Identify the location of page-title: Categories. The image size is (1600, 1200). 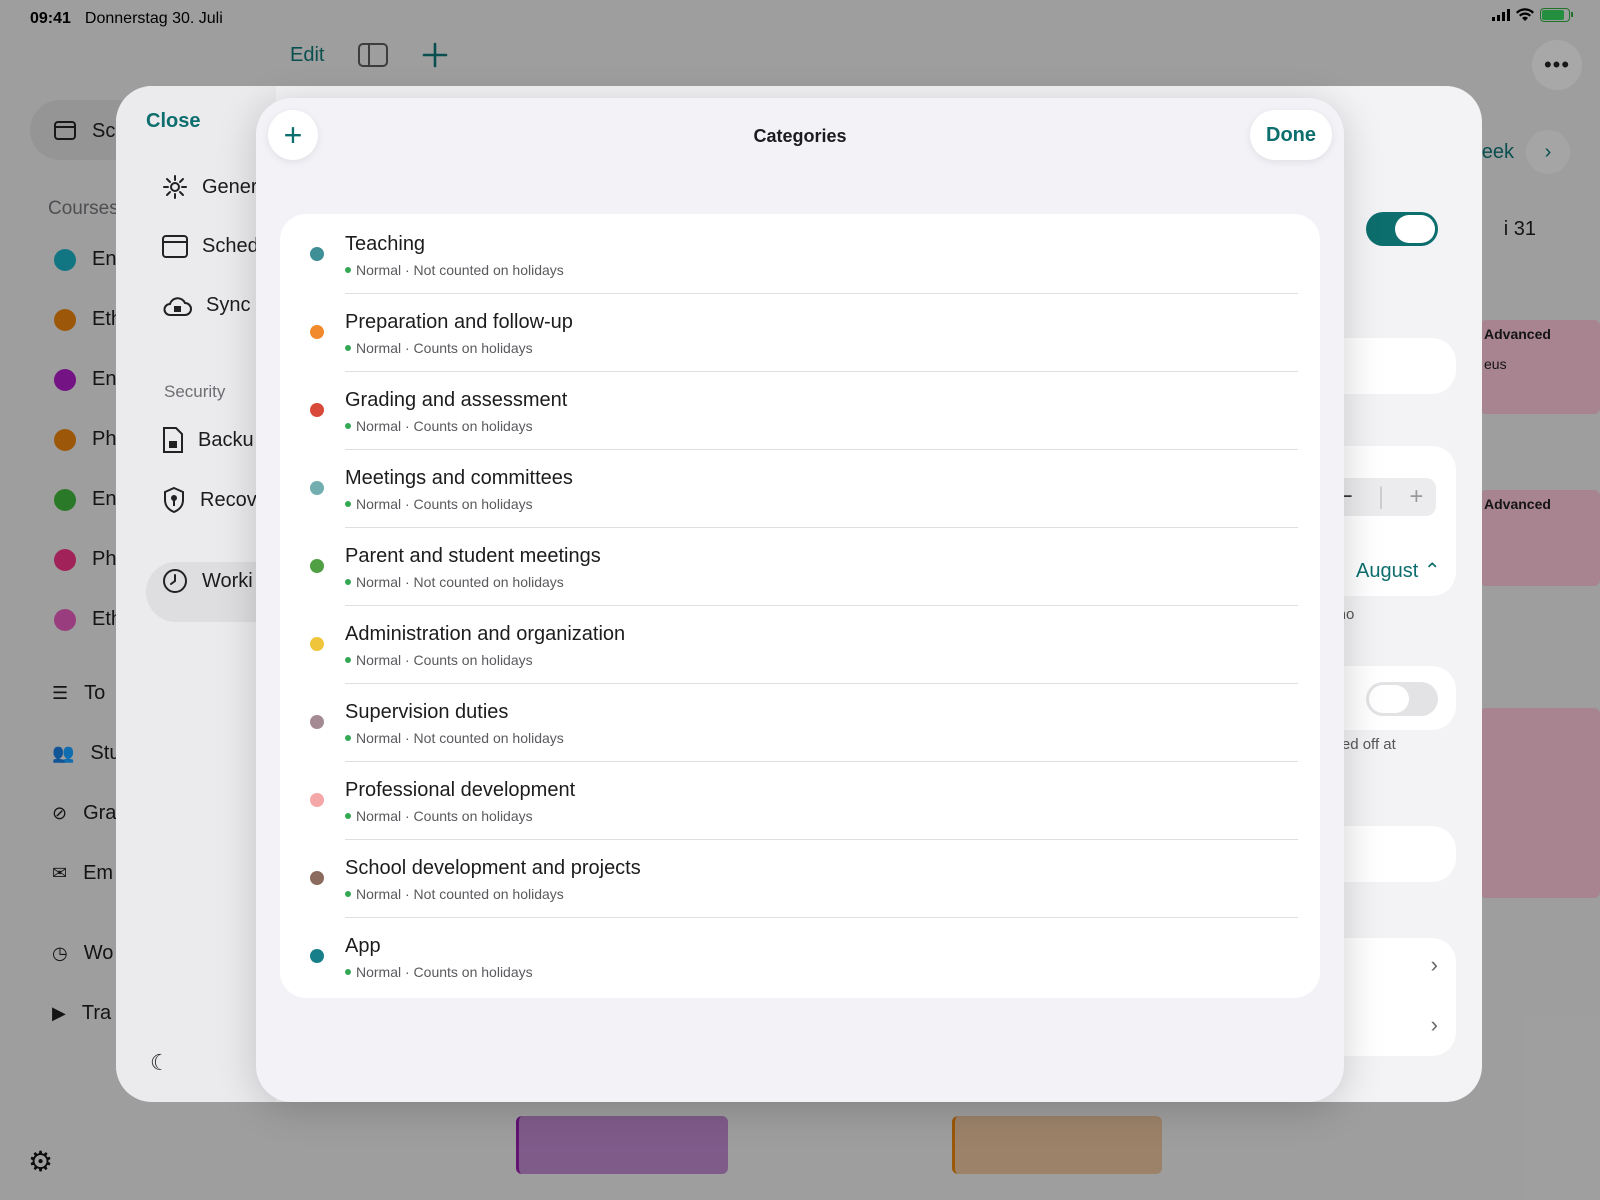
(800, 136).